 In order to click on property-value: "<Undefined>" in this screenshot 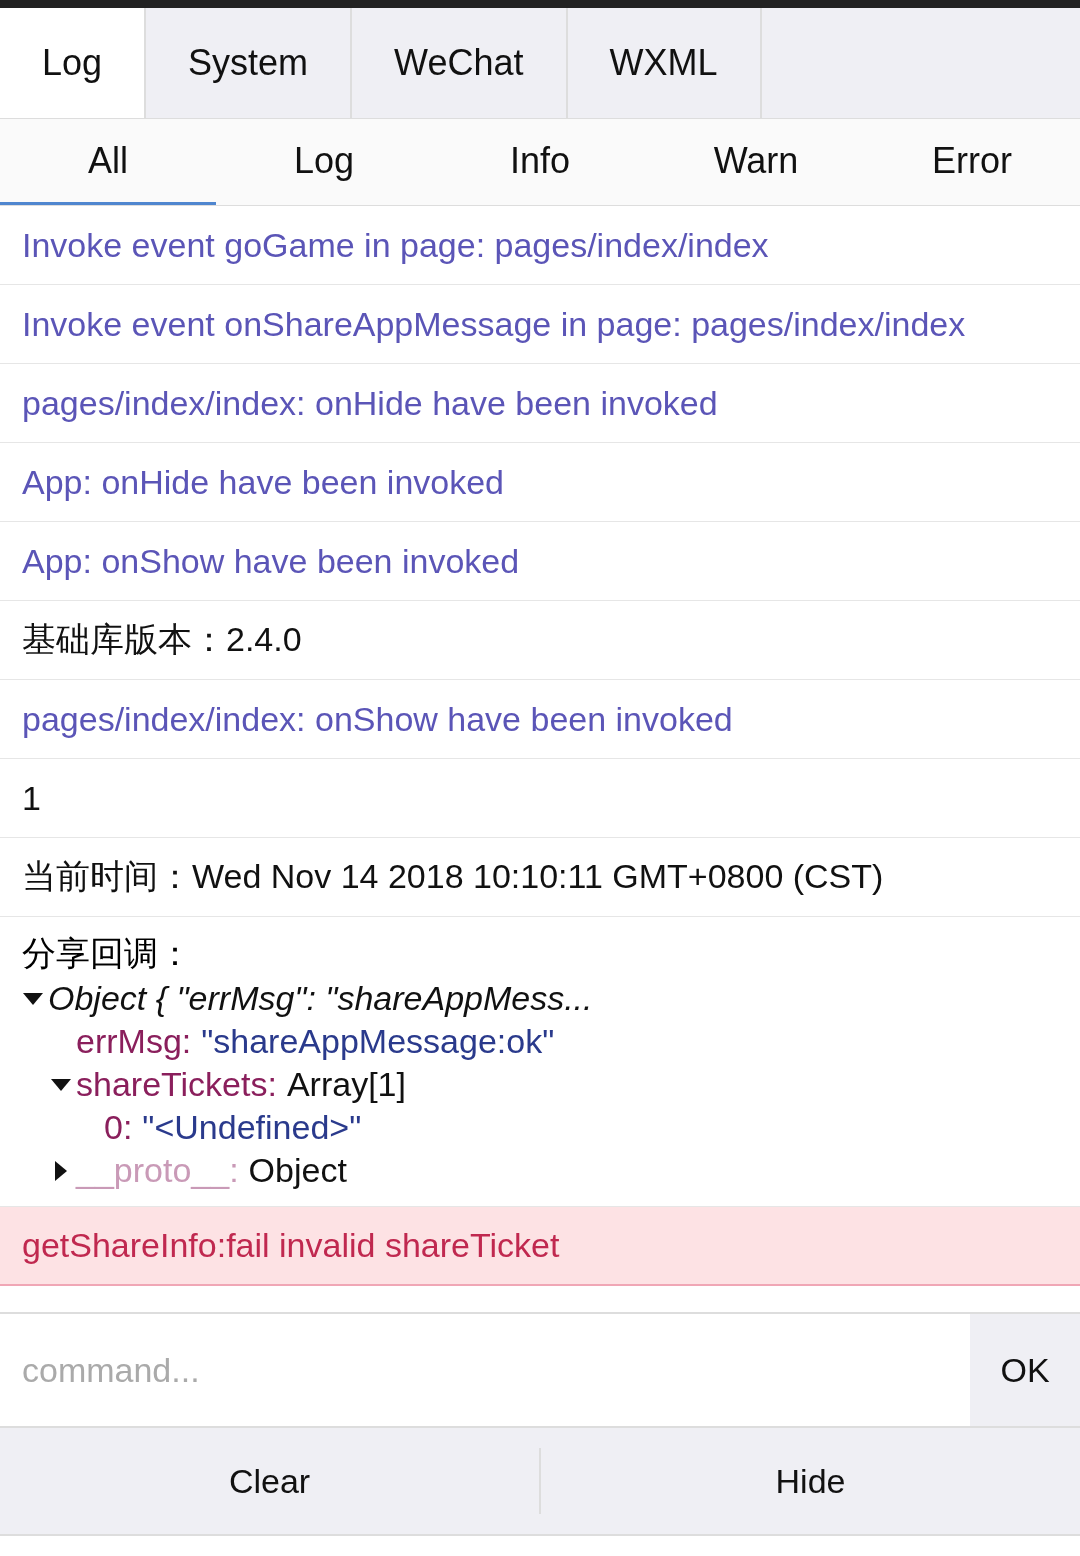, I will do `click(252, 1127)`.